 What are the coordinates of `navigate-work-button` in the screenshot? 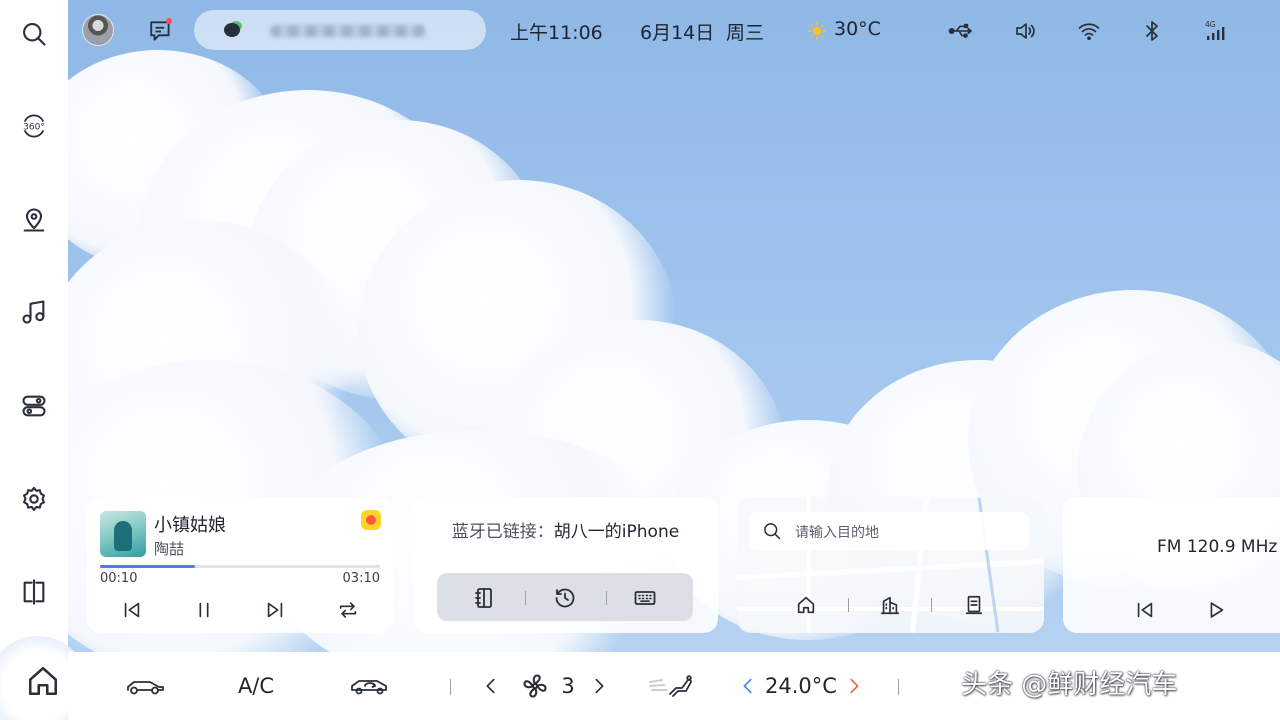 It's located at (890, 605).